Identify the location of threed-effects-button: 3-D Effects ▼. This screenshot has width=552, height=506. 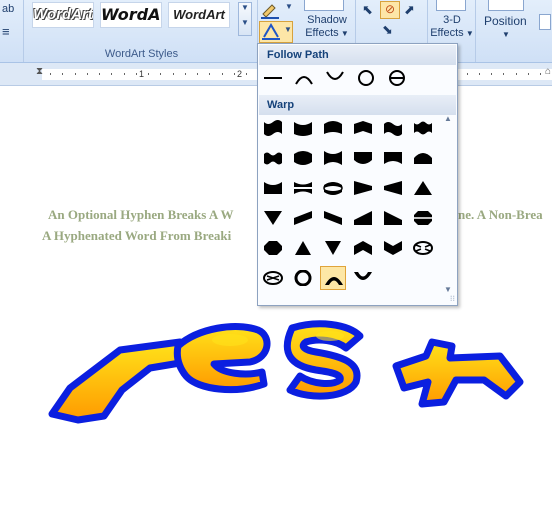
(452, 27).